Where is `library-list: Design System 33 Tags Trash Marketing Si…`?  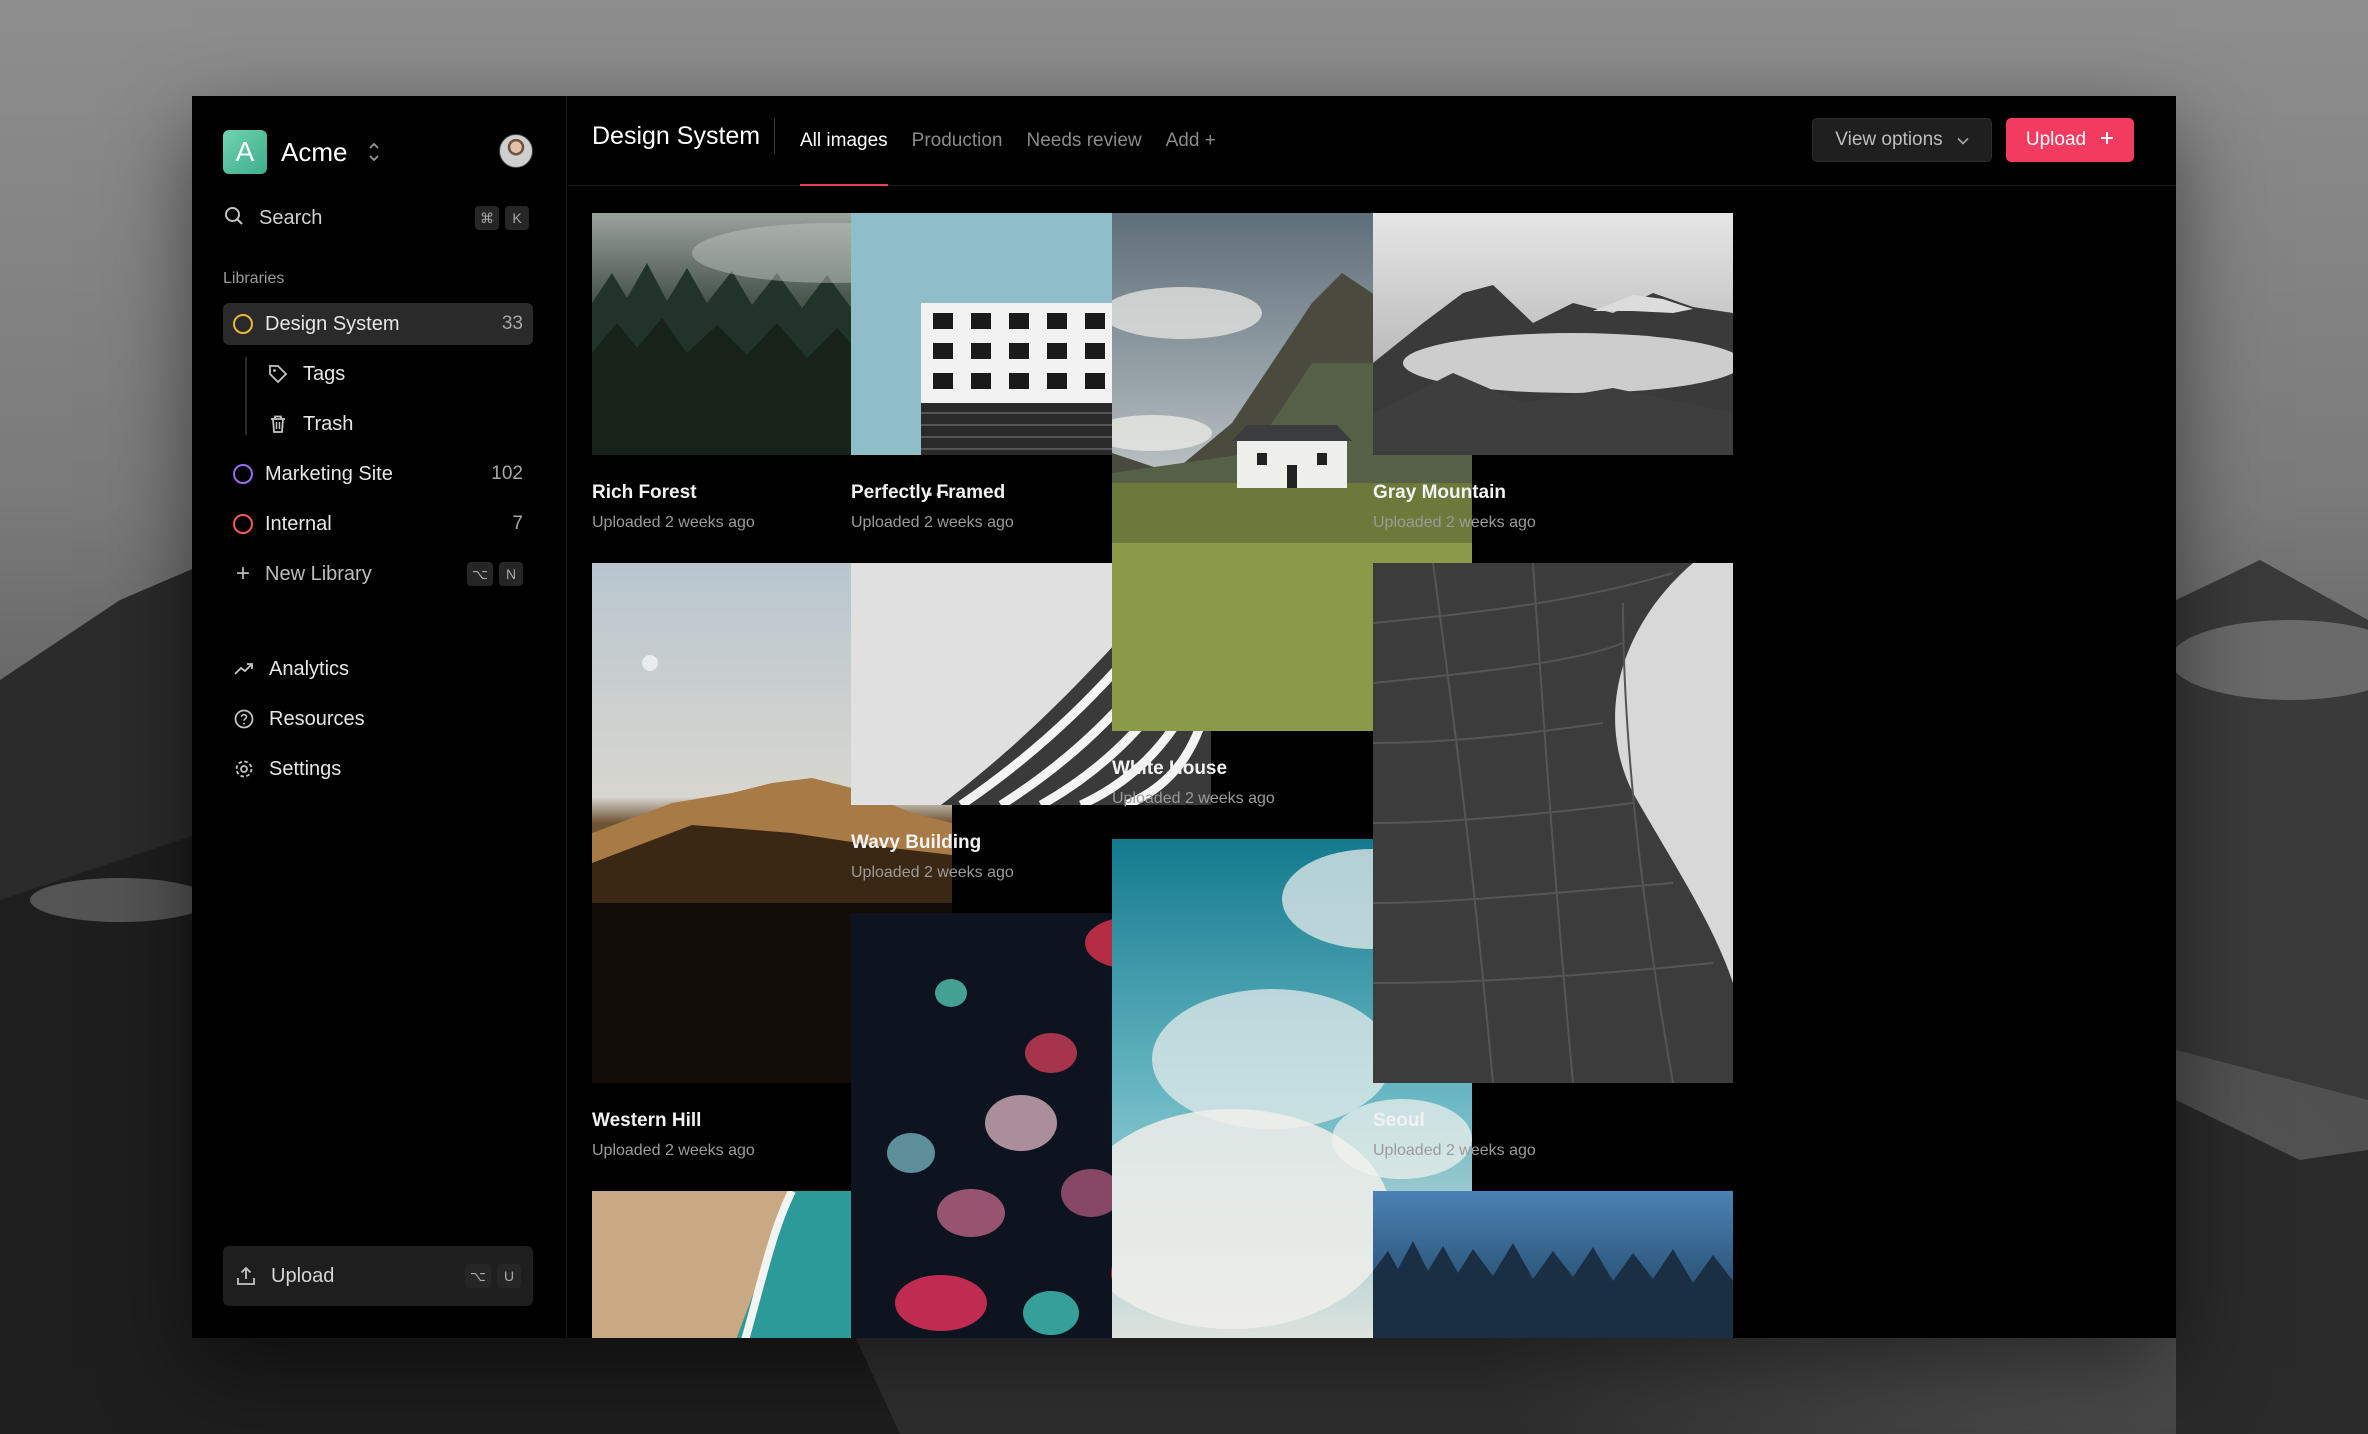
library-list: Design System 33 Tags Trash Marketing Si… is located at coordinates (378, 453).